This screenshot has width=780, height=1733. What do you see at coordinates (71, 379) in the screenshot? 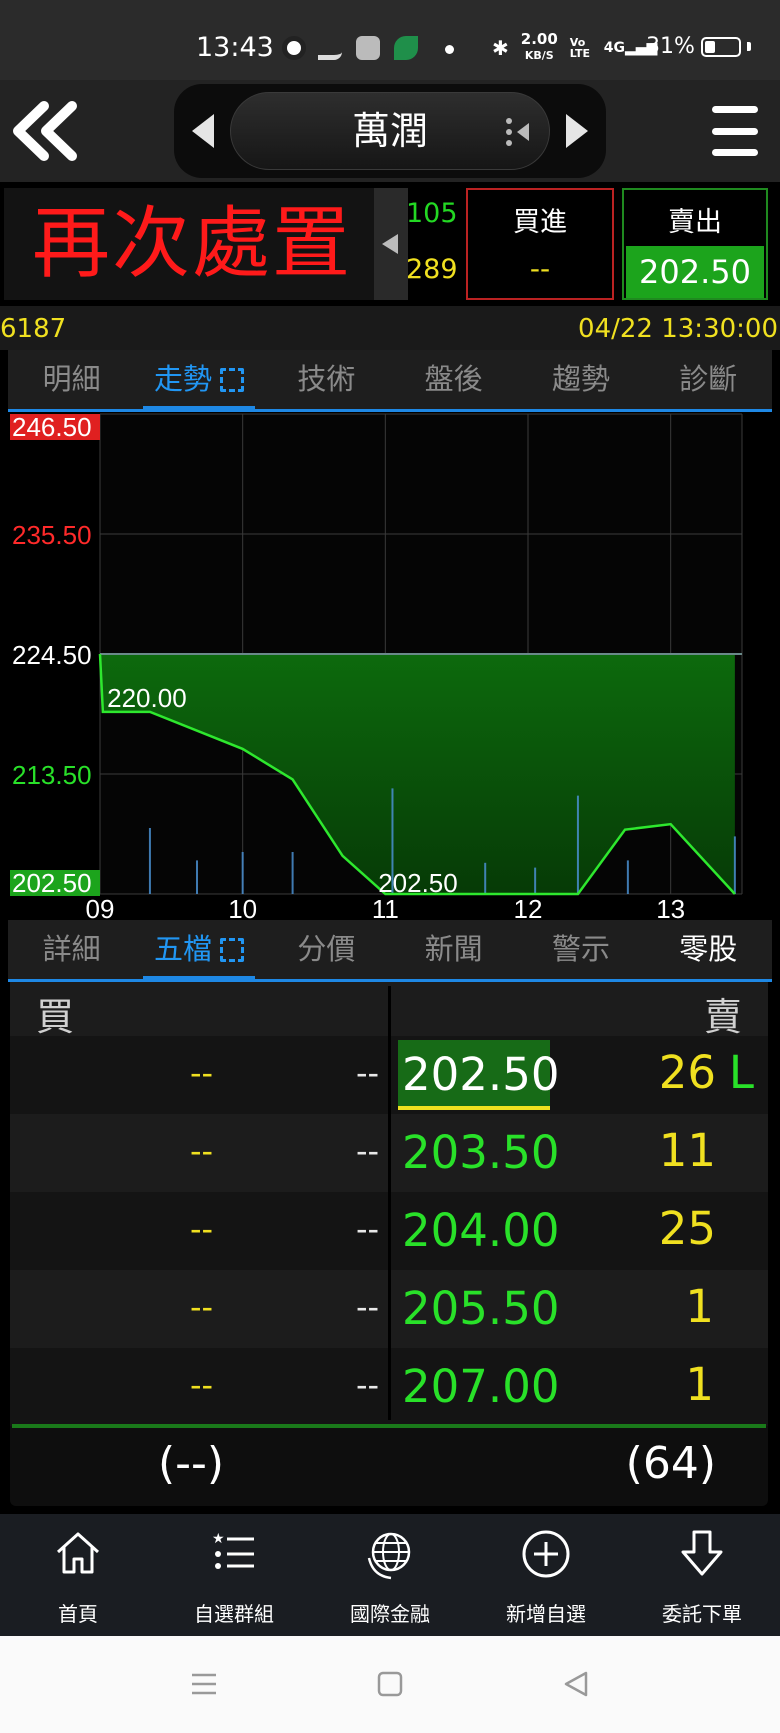
I see `tab-detail: 明細` at bounding box center [71, 379].